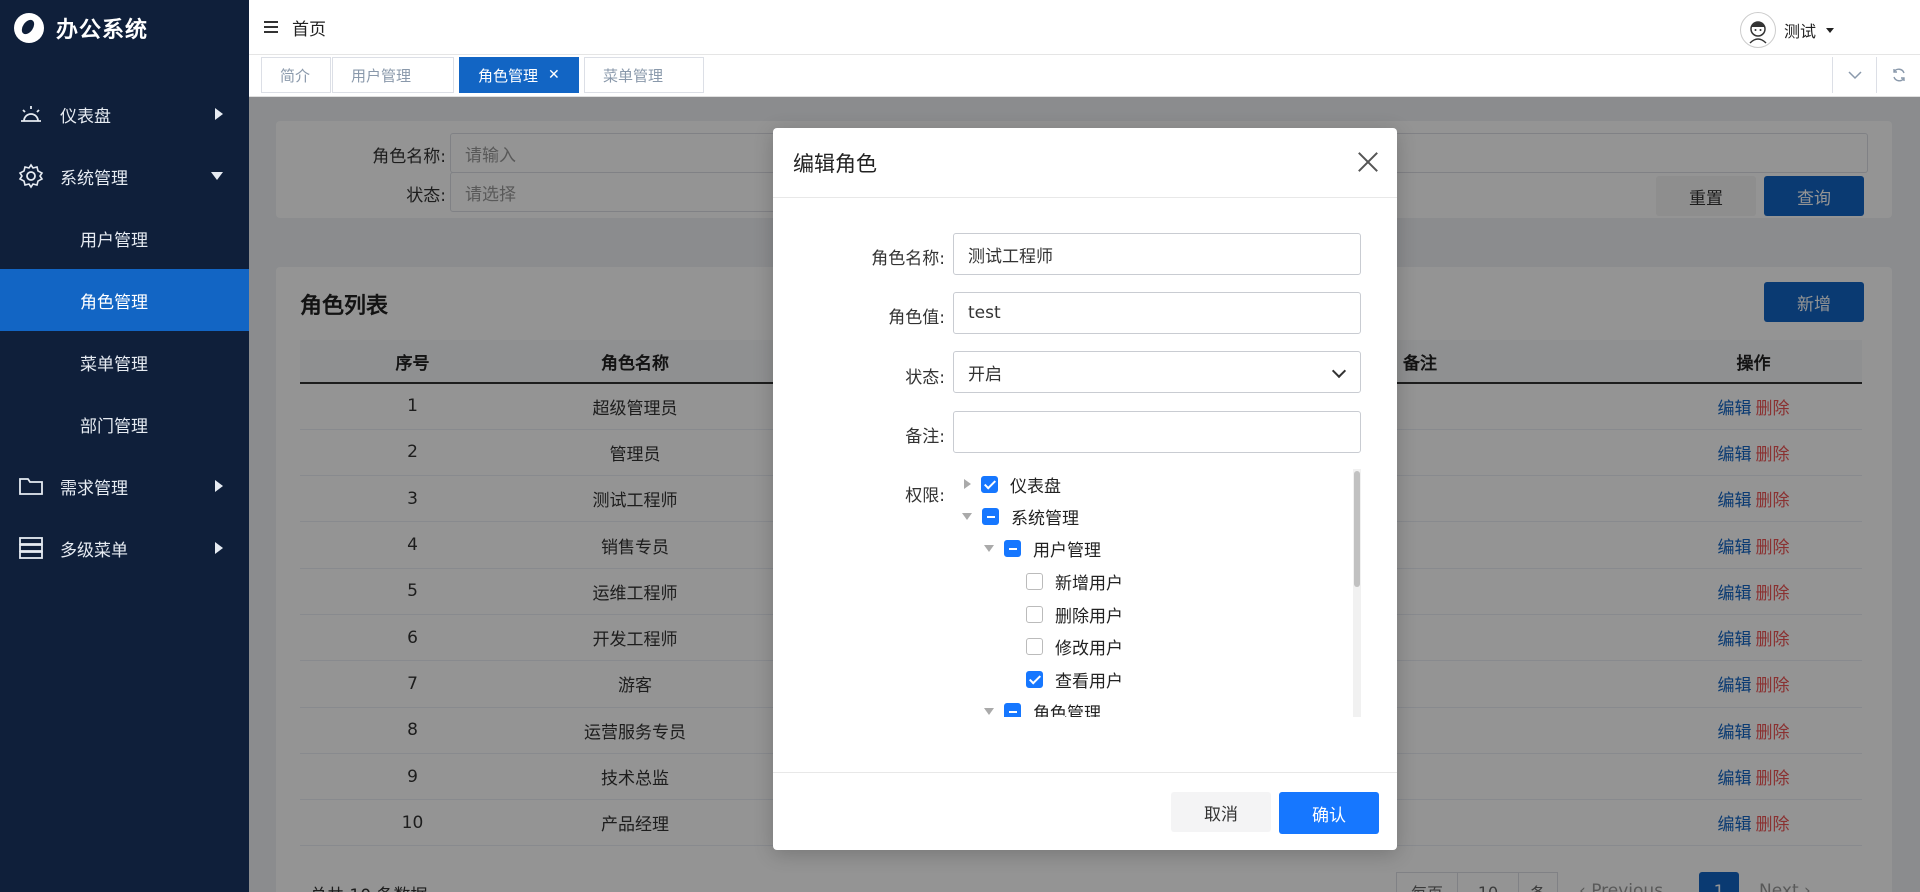  Describe the element at coordinates (94, 178) in the screenshot. I see `sidebar-item-label: 系统管理` at that location.